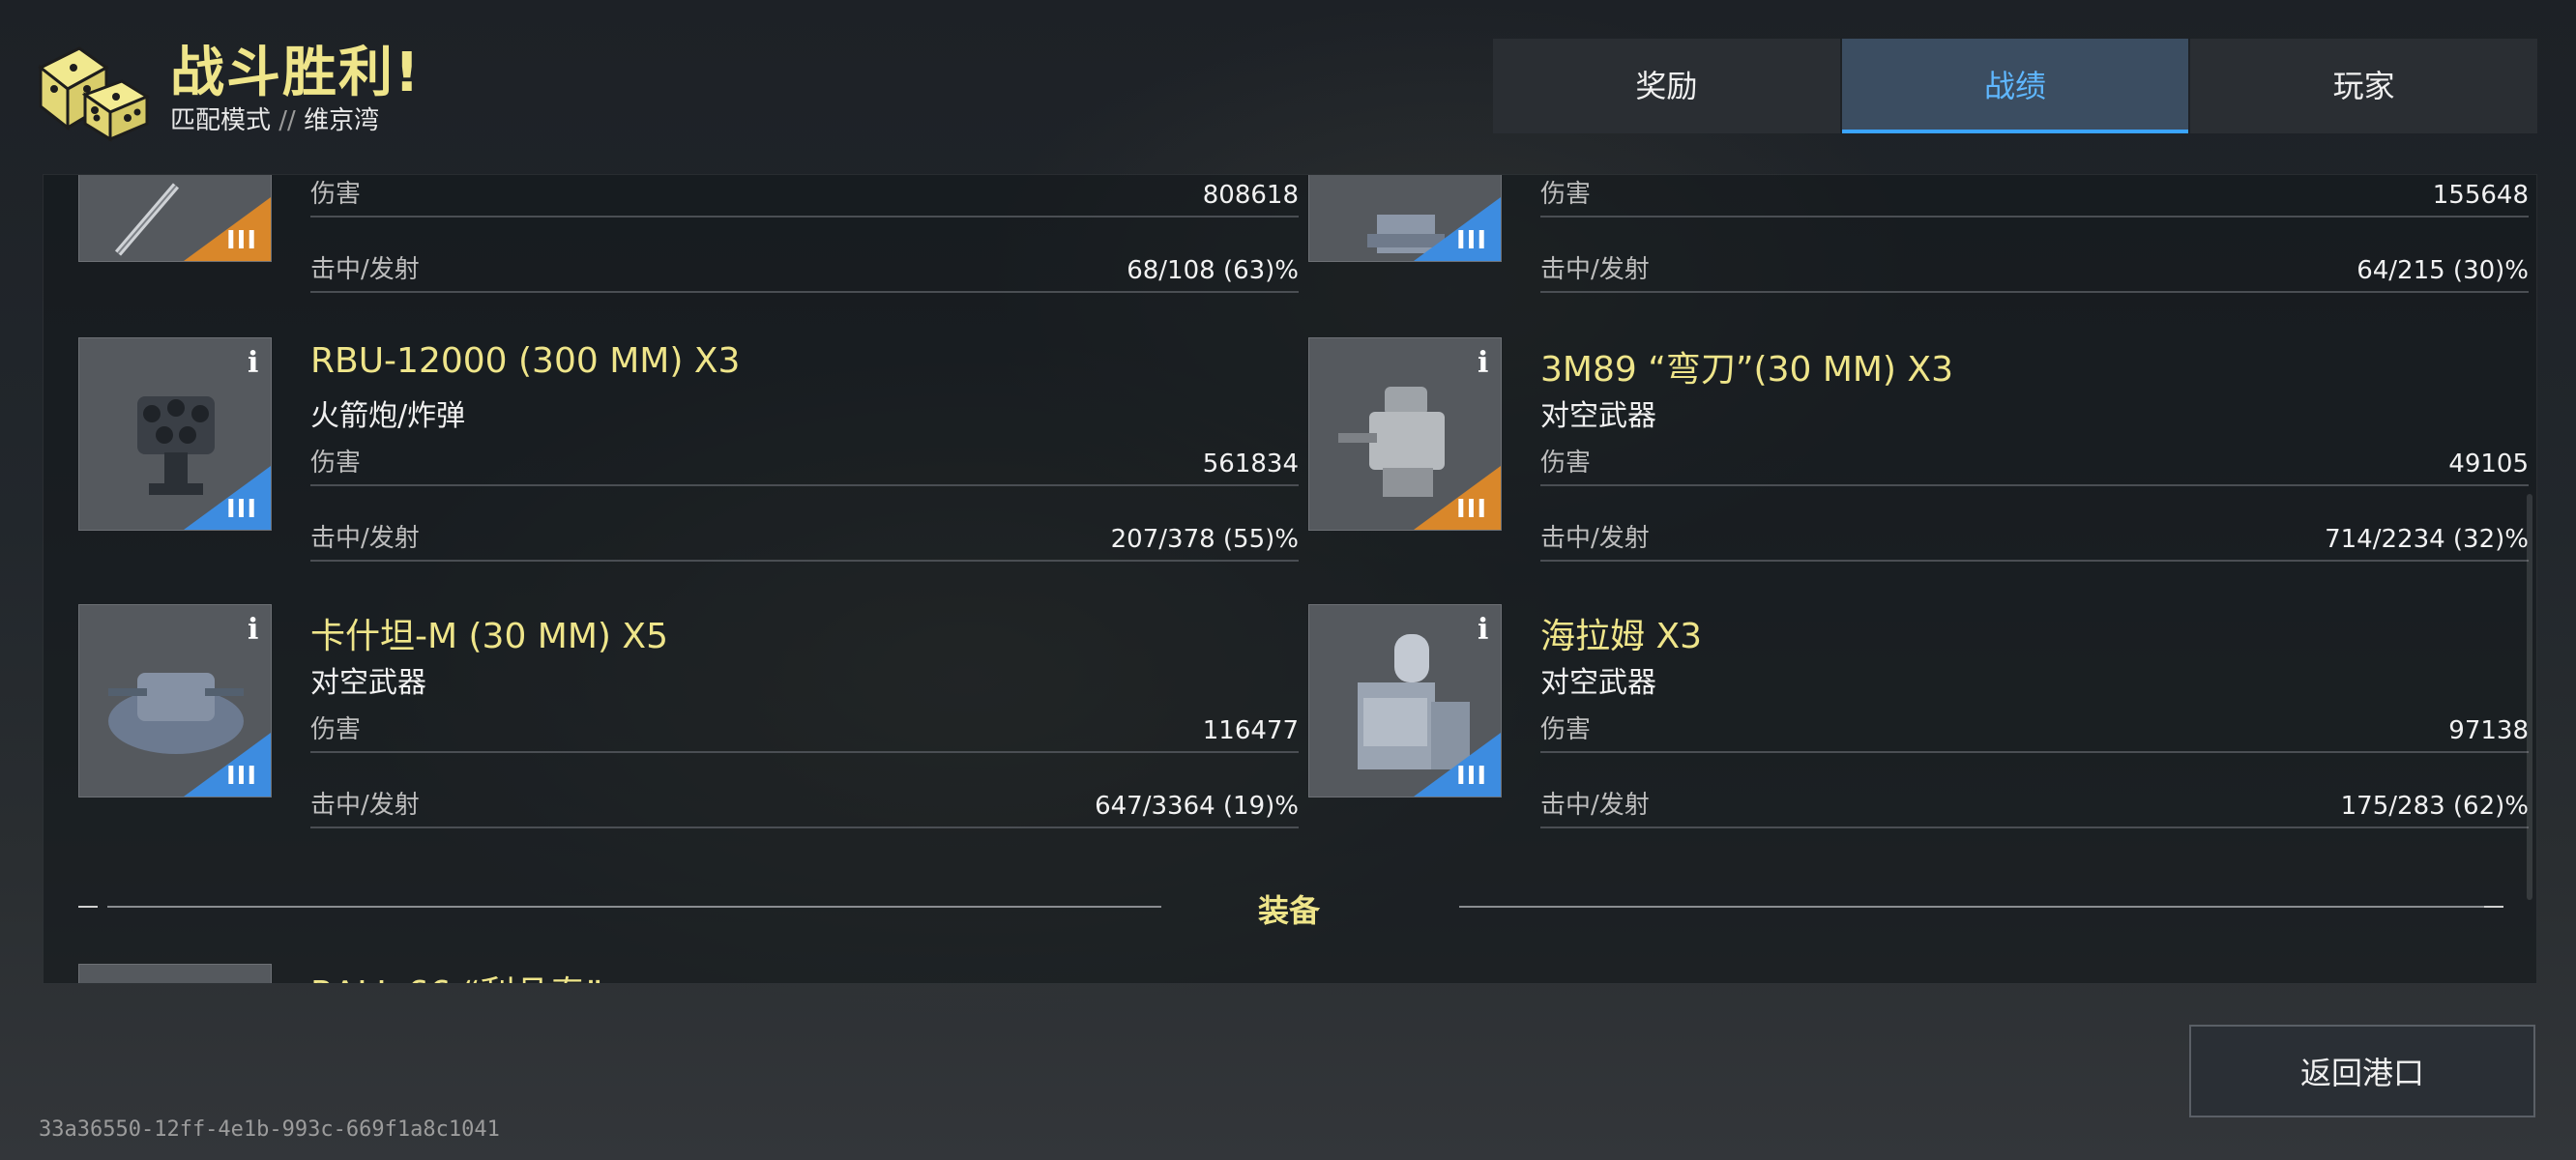 This screenshot has width=2576, height=1160. Describe the element at coordinates (2362, 1071) in the screenshot. I see `return-to-port-button: 返回港口` at that location.